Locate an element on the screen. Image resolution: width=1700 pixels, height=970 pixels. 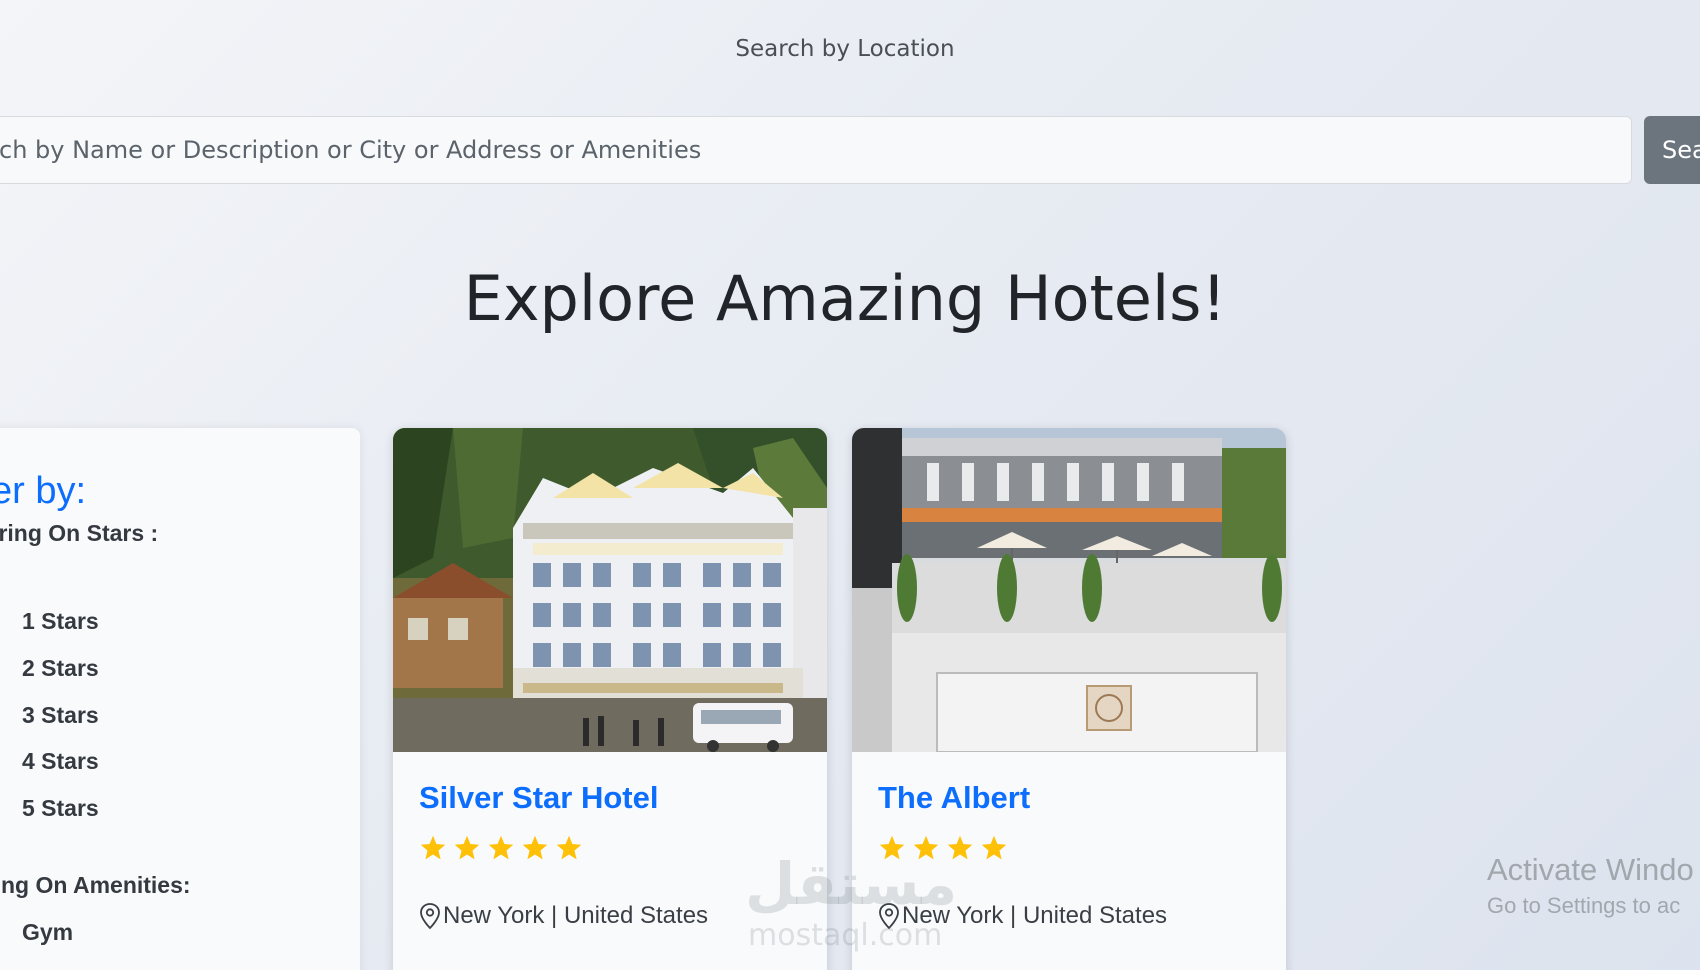
hotel-name: The Albert is located at coordinates (954, 798).